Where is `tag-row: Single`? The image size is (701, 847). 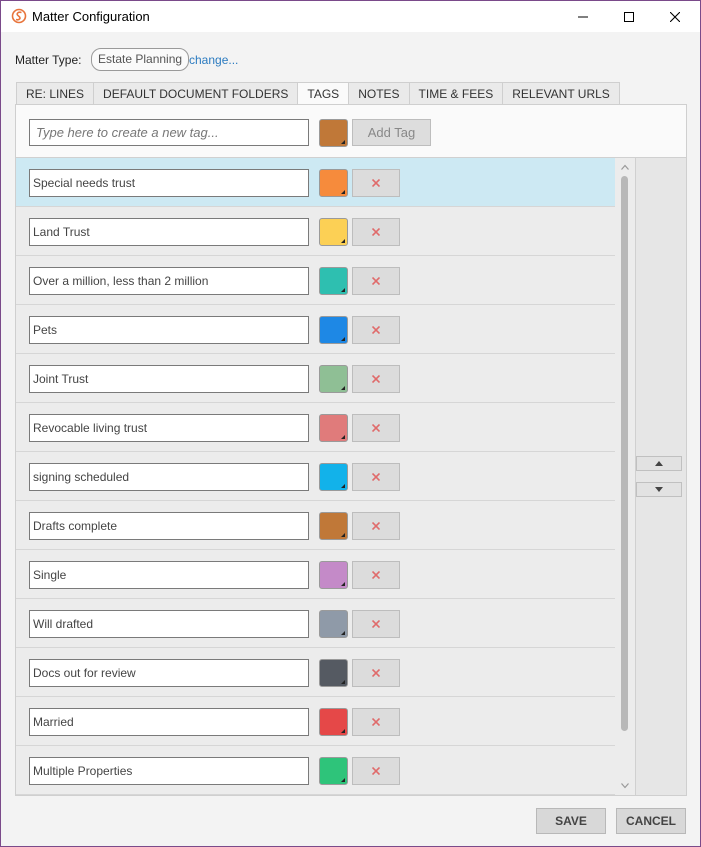 tag-row: Single is located at coordinates (315, 574).